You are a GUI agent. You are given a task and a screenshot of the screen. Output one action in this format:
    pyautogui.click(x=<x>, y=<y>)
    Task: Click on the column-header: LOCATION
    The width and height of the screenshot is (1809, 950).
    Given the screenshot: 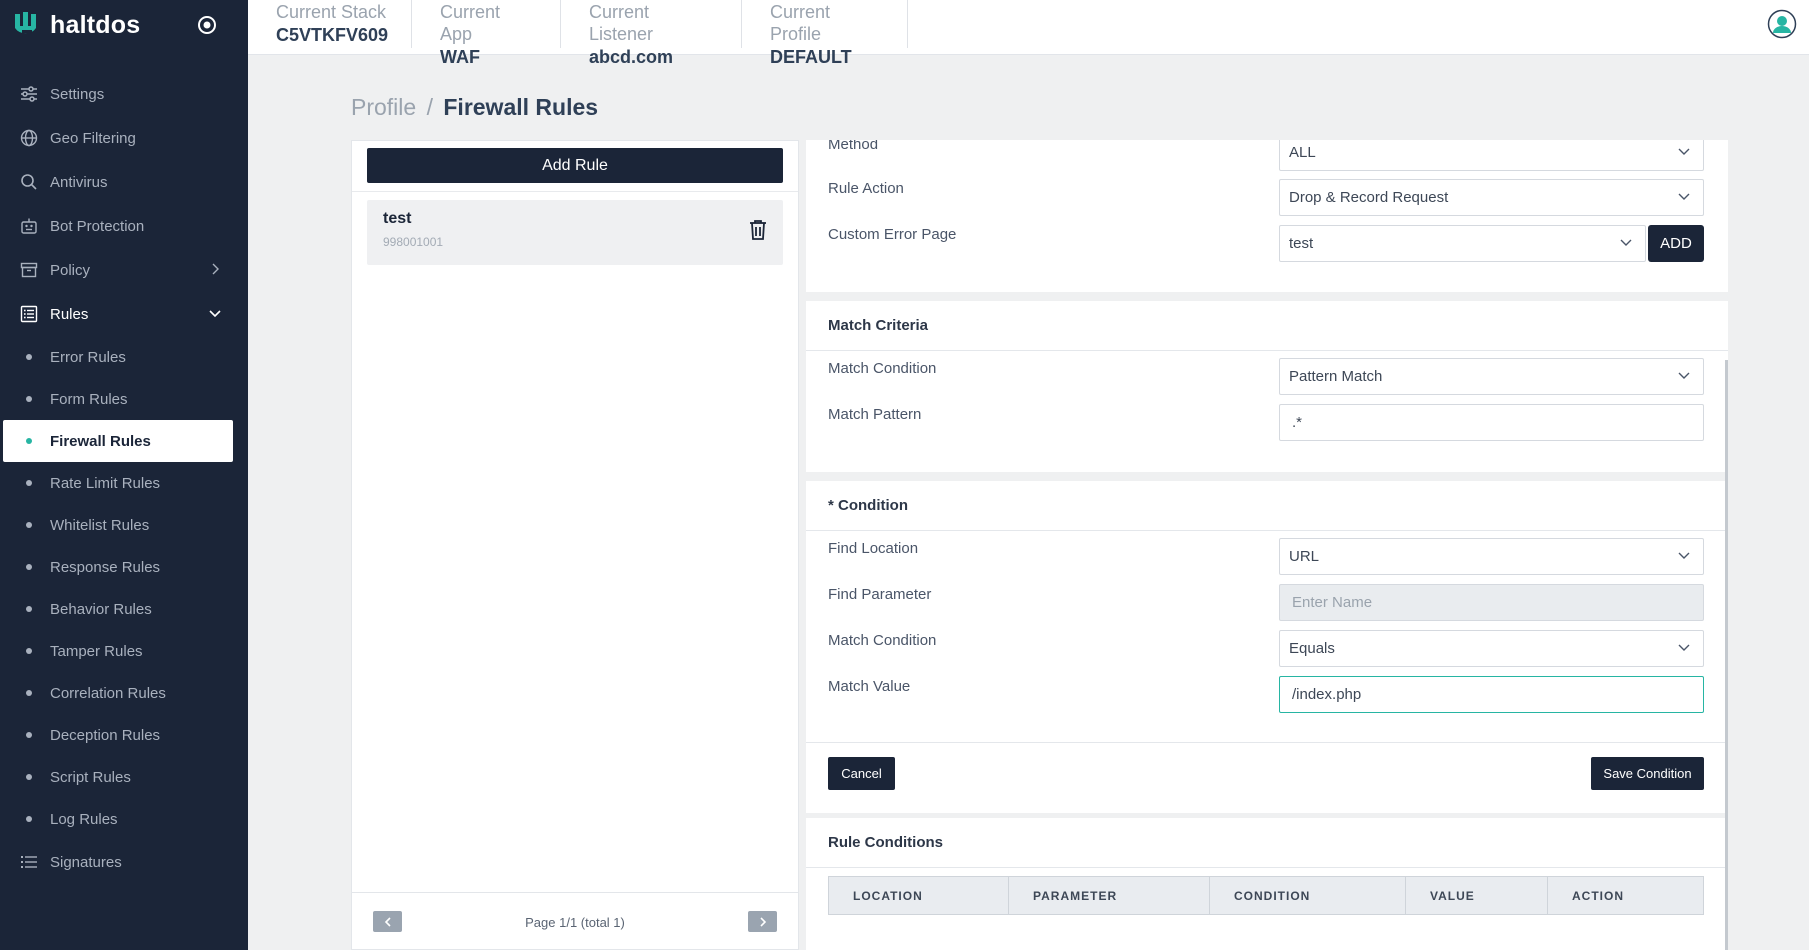 What is the action you would take?
    pyautogui.click(x=919, y=895)
    